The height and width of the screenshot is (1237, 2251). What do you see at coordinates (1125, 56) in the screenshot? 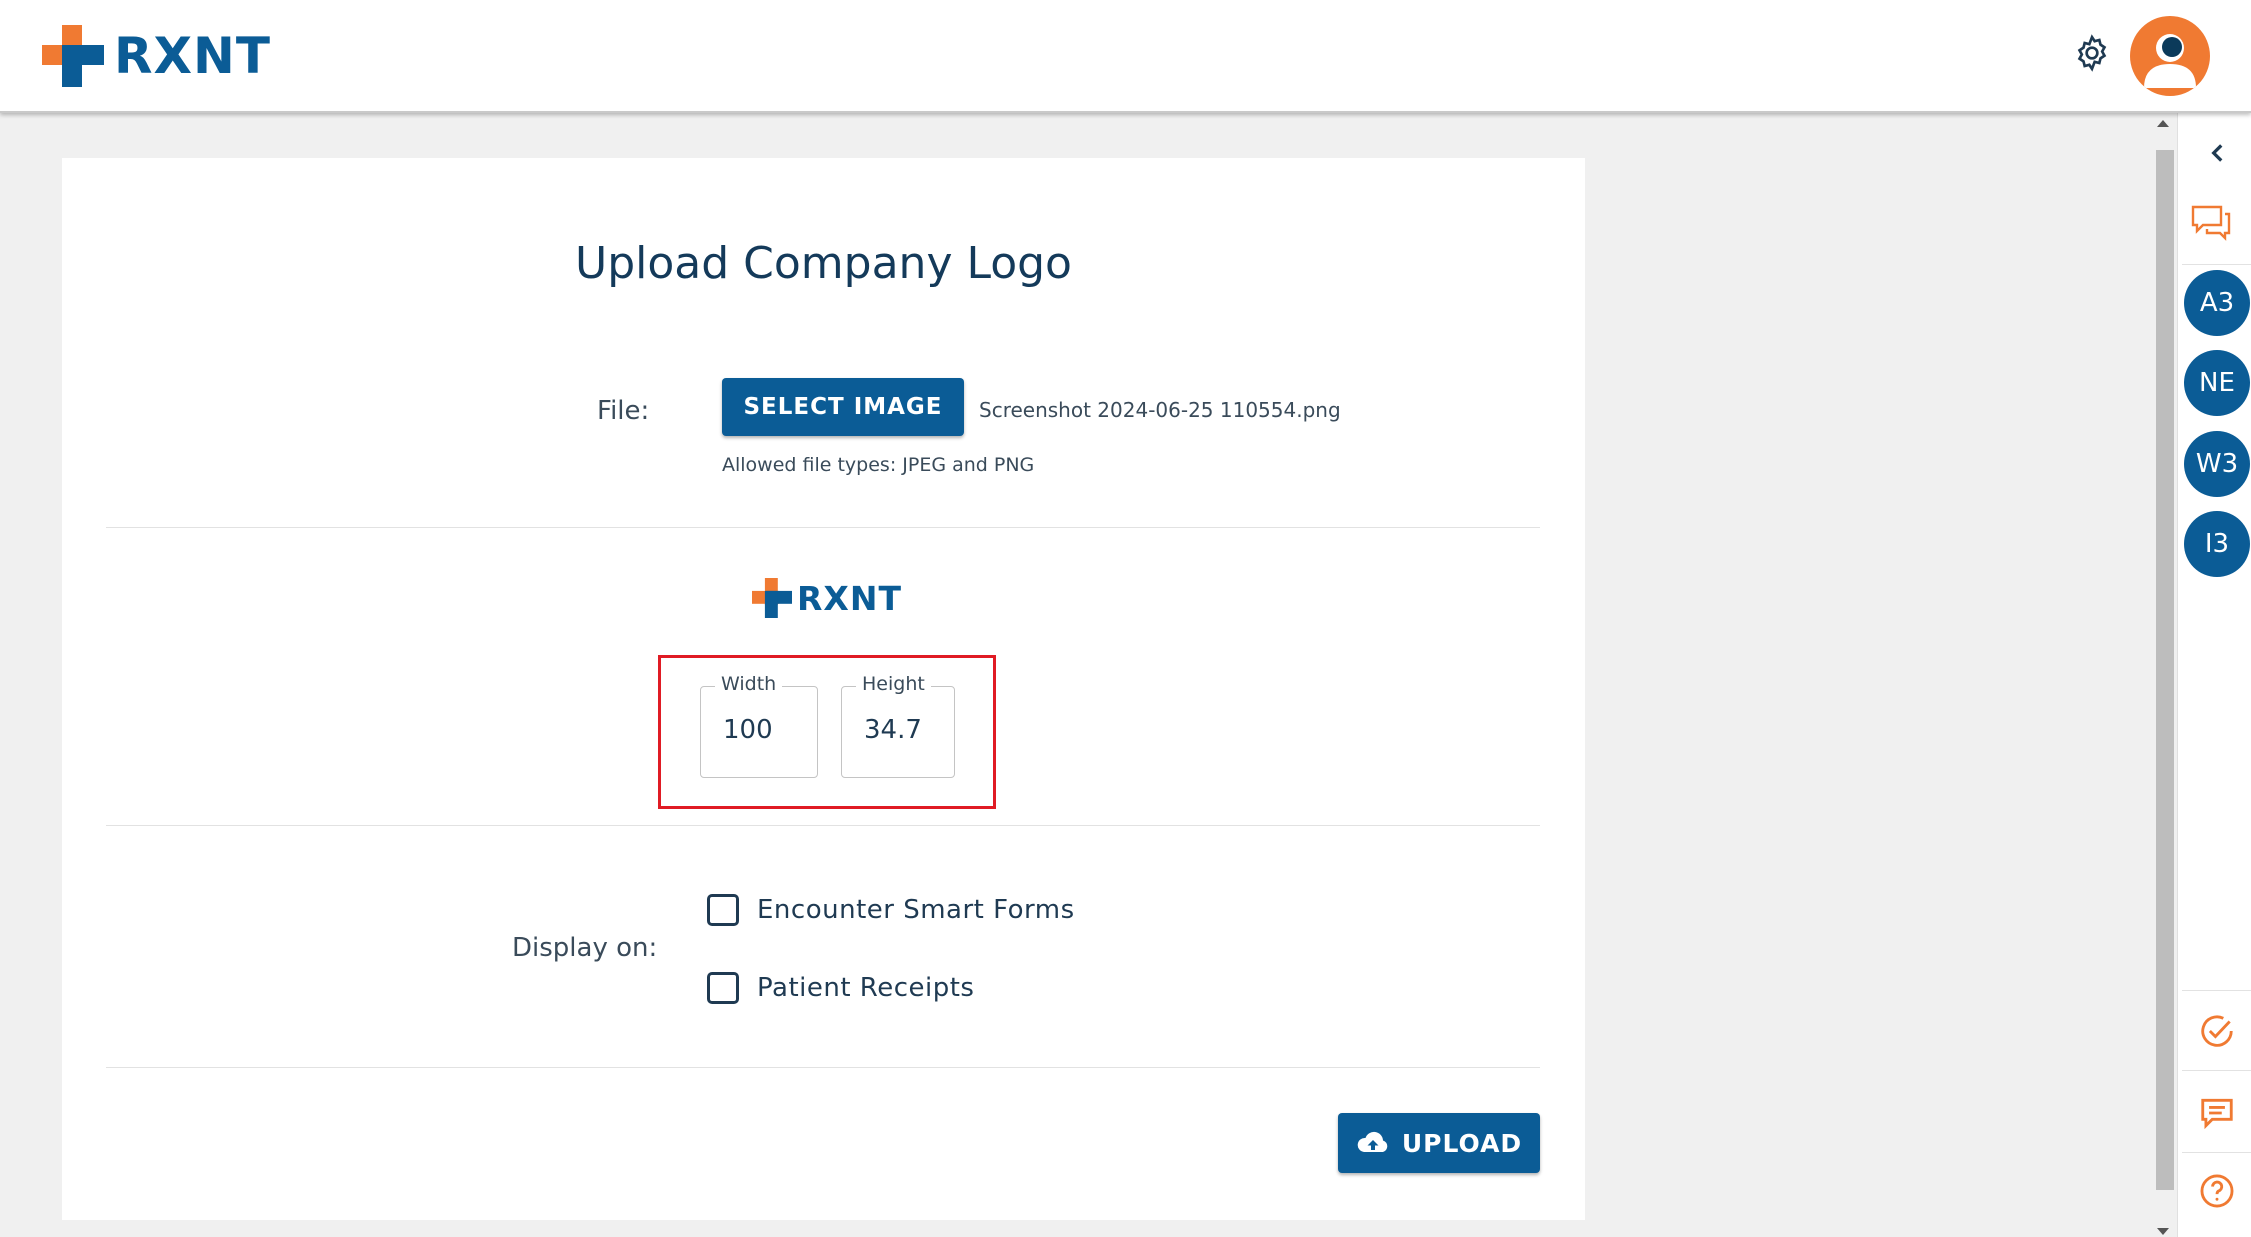
I see `app-header: RXNT` at bounding box center [1125, 56].